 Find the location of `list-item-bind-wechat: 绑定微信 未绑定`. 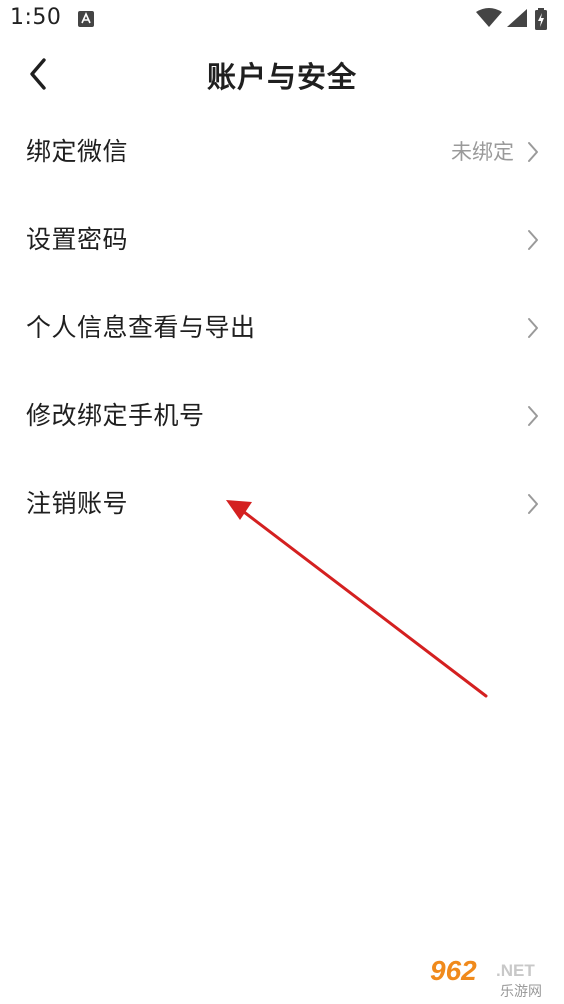

list-item-bind-wechat: 绑定微信 未绑定 is located at coordinates (282, 152).